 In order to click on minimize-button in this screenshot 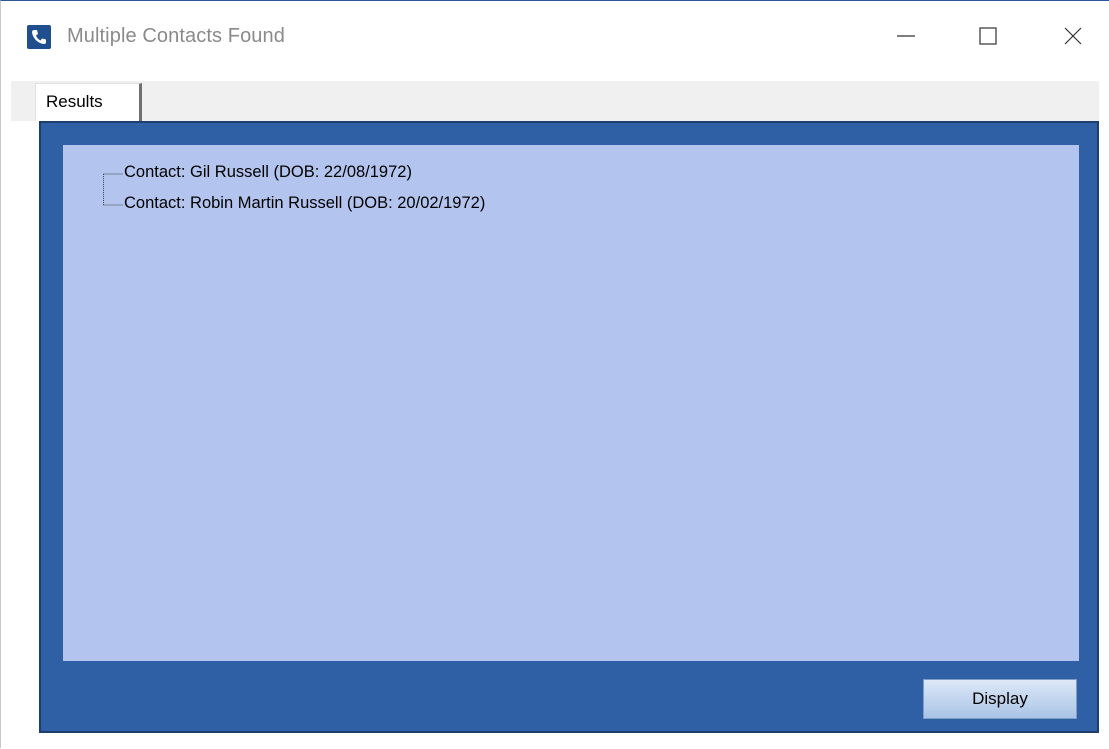, I will do `click(906, 37)`.